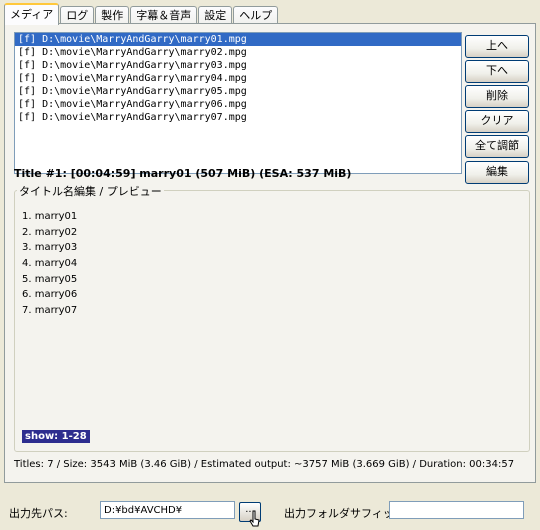 The image size is (540, 530). I want to click on tab-bar: メディア ログ 製作 字幕＆音声 設定 ヘルプ, so click(141, 14).